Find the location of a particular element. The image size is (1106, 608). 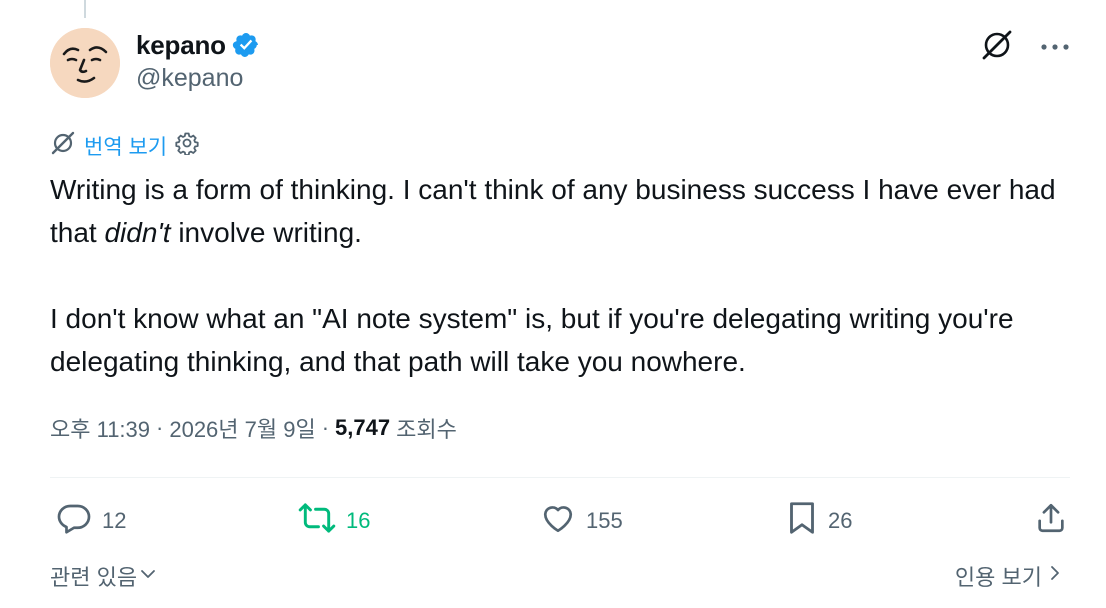

reply-icon is located at coordinates (74, 521).